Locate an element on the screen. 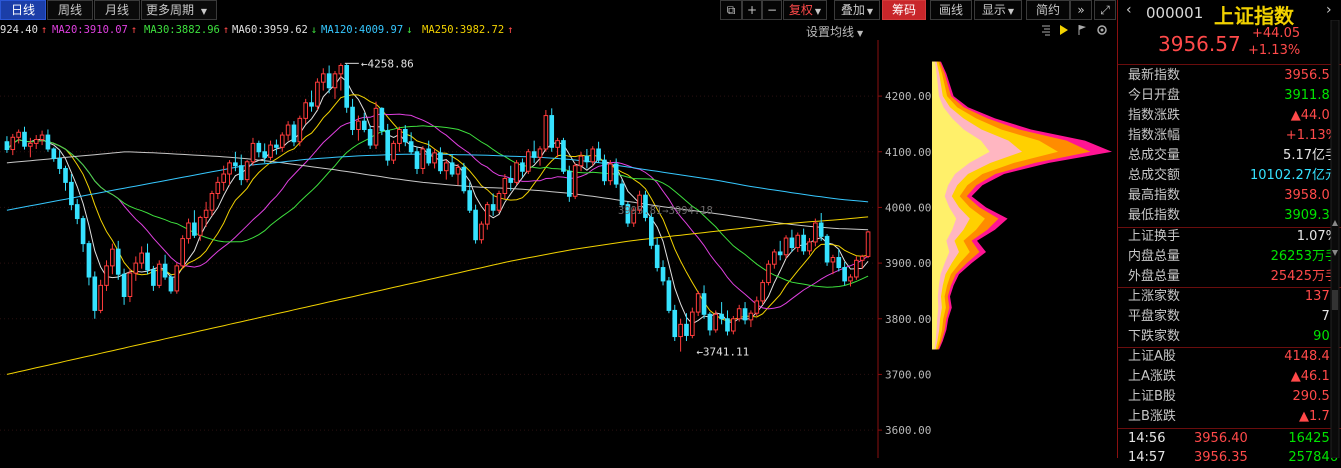  tick-row: 14:57 3956.35 257846 is located at coordinates (1233, 458).